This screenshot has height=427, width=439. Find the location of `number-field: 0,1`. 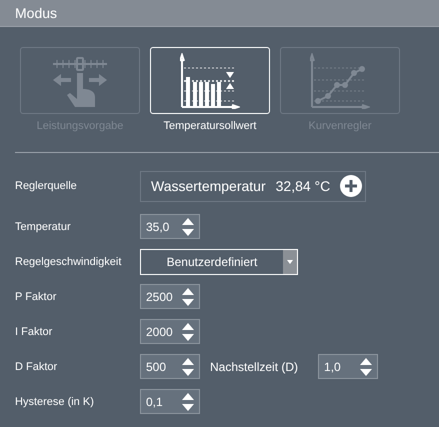

number-field: 0,1 is located at coordinates (170, 401).